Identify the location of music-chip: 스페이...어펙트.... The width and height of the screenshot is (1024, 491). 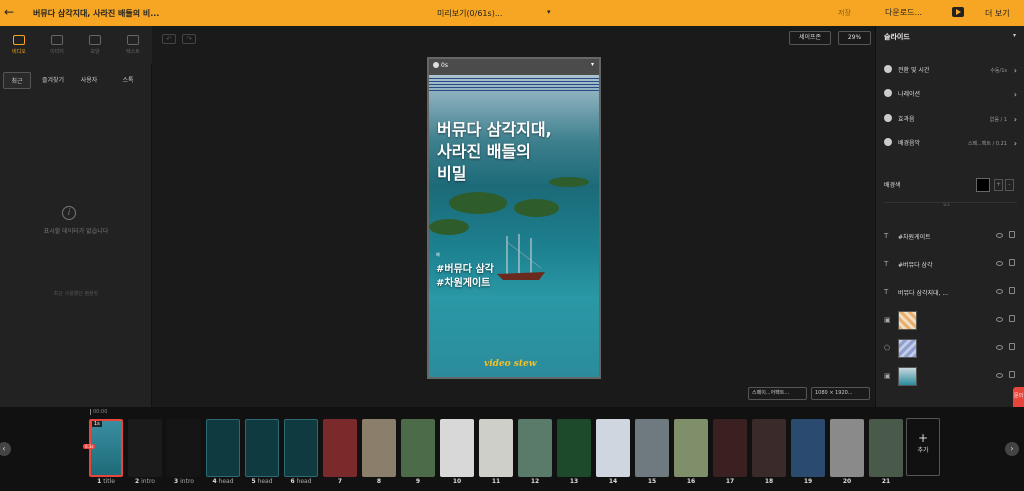
(777, 393).